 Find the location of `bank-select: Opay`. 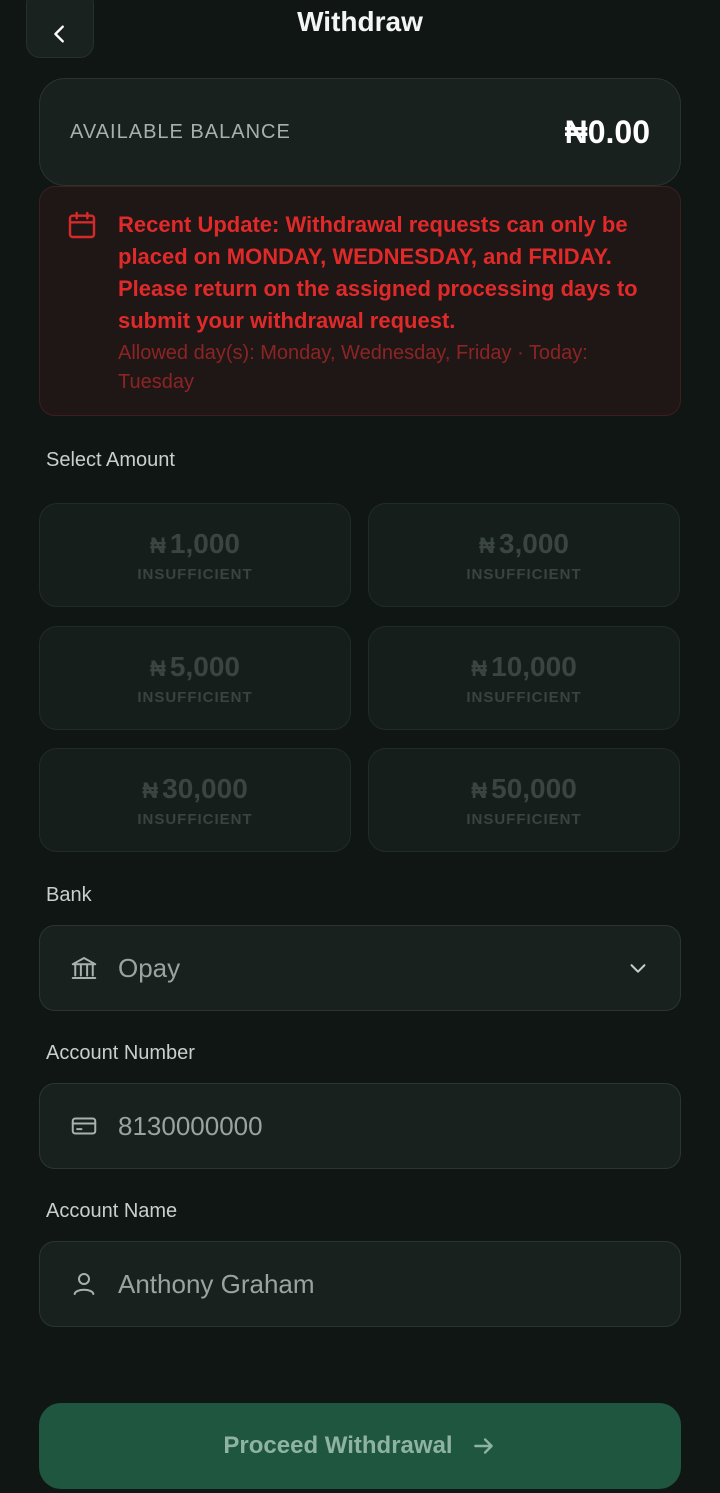

bank-select: Opay is located at coordinates (360, 968).